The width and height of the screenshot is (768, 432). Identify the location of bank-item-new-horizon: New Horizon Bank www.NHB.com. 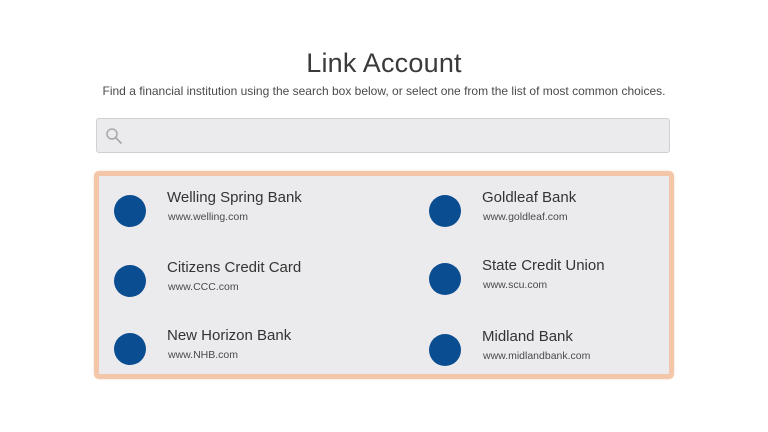
(239, 349).